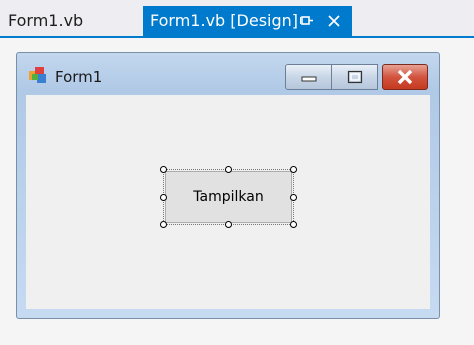 The height and width of the screenshot is (345, 474). Describe the element at coordinates (293, 197) in the screenshot. I see `resize-handle-right` at that location.